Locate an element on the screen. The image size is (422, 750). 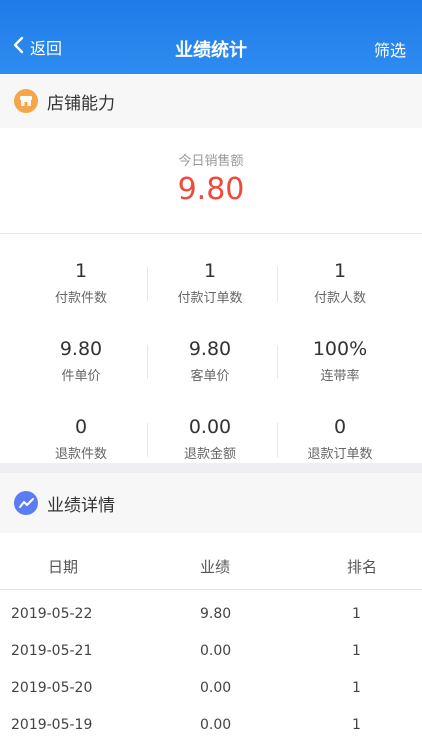
cell-date: 2019-05-19 is located at coordinates (52, 725).